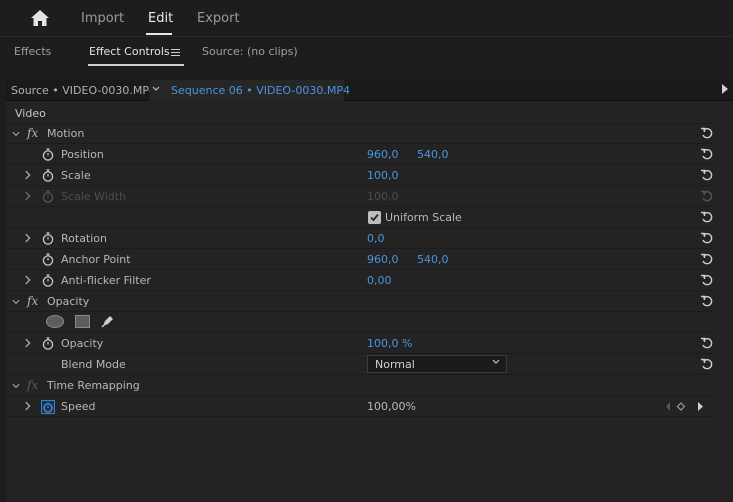 This screenshot has width=733, height=502. What do you see at coordinates (82, 154) in the screenshot?
I see `position-label: Position` at bounding box center [82, 154].